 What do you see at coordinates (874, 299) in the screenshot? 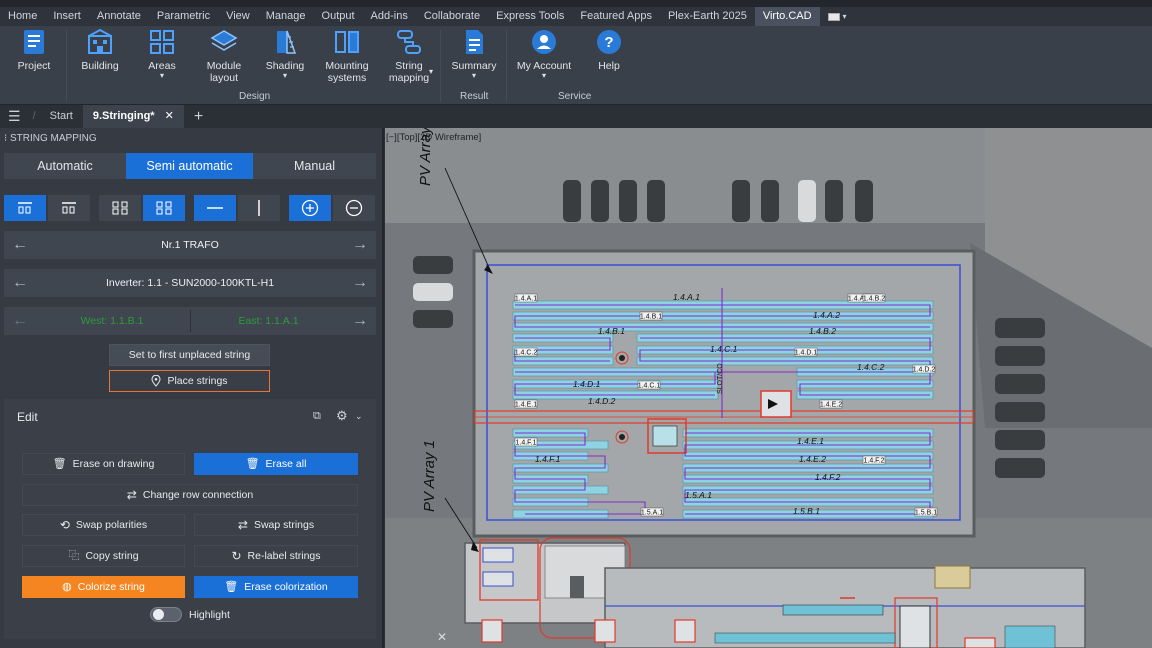
I see `string-tag: 1.4.B.2` at bounding box center [874, 299].